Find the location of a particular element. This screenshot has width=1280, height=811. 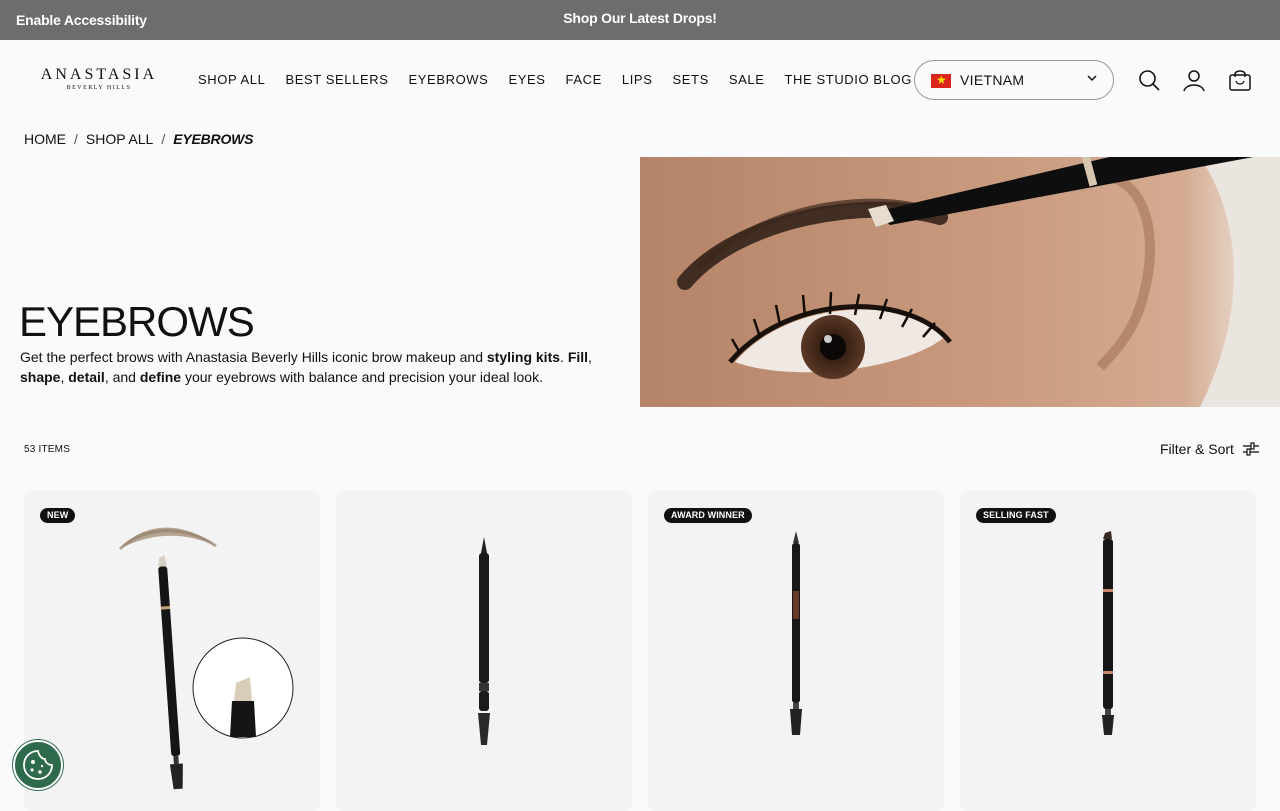

country-selector: ★ VIETNAM is located at coordinates (1014, 80).